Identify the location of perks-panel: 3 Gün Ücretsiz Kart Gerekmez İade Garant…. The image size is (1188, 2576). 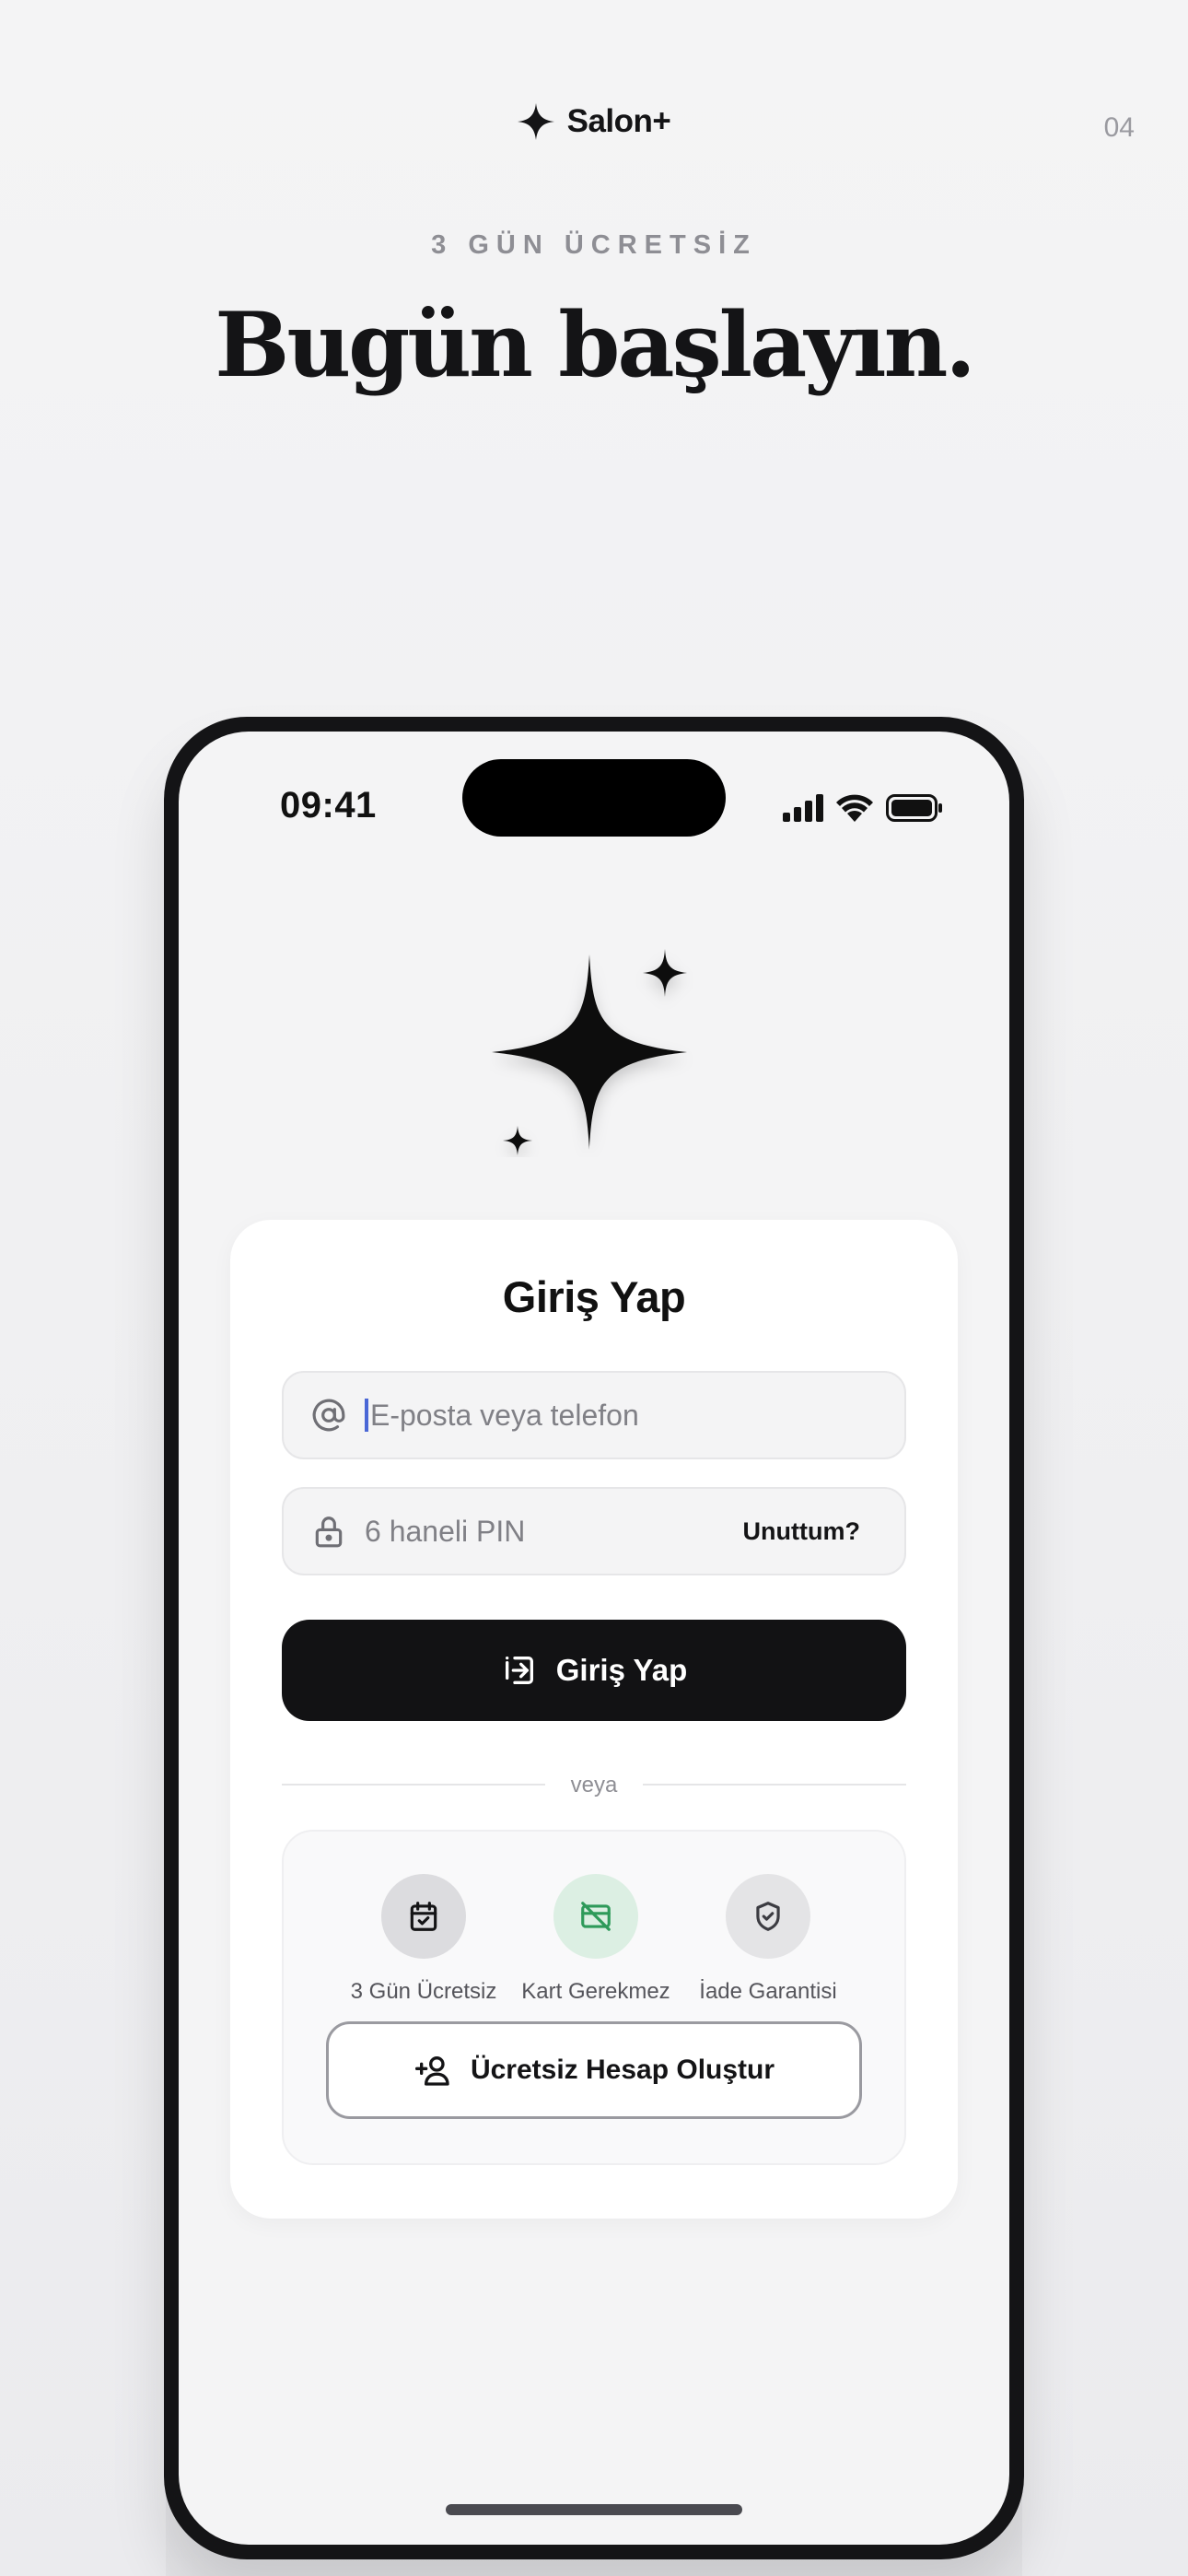
(594, 1997).